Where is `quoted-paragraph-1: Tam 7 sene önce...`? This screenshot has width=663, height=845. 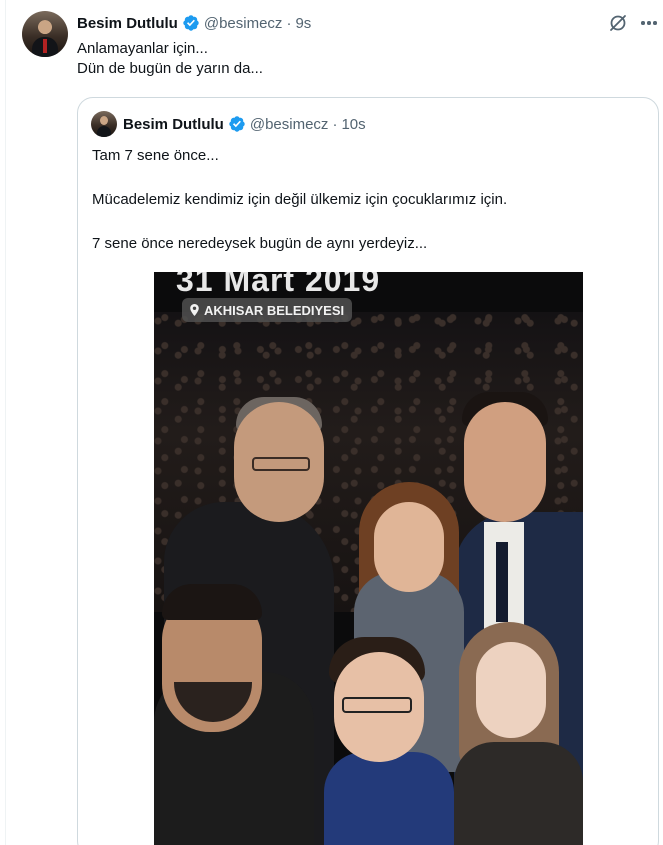
quoted-paragraph-1: Tam 7 sene önce... is located at coordinates (155, 155).